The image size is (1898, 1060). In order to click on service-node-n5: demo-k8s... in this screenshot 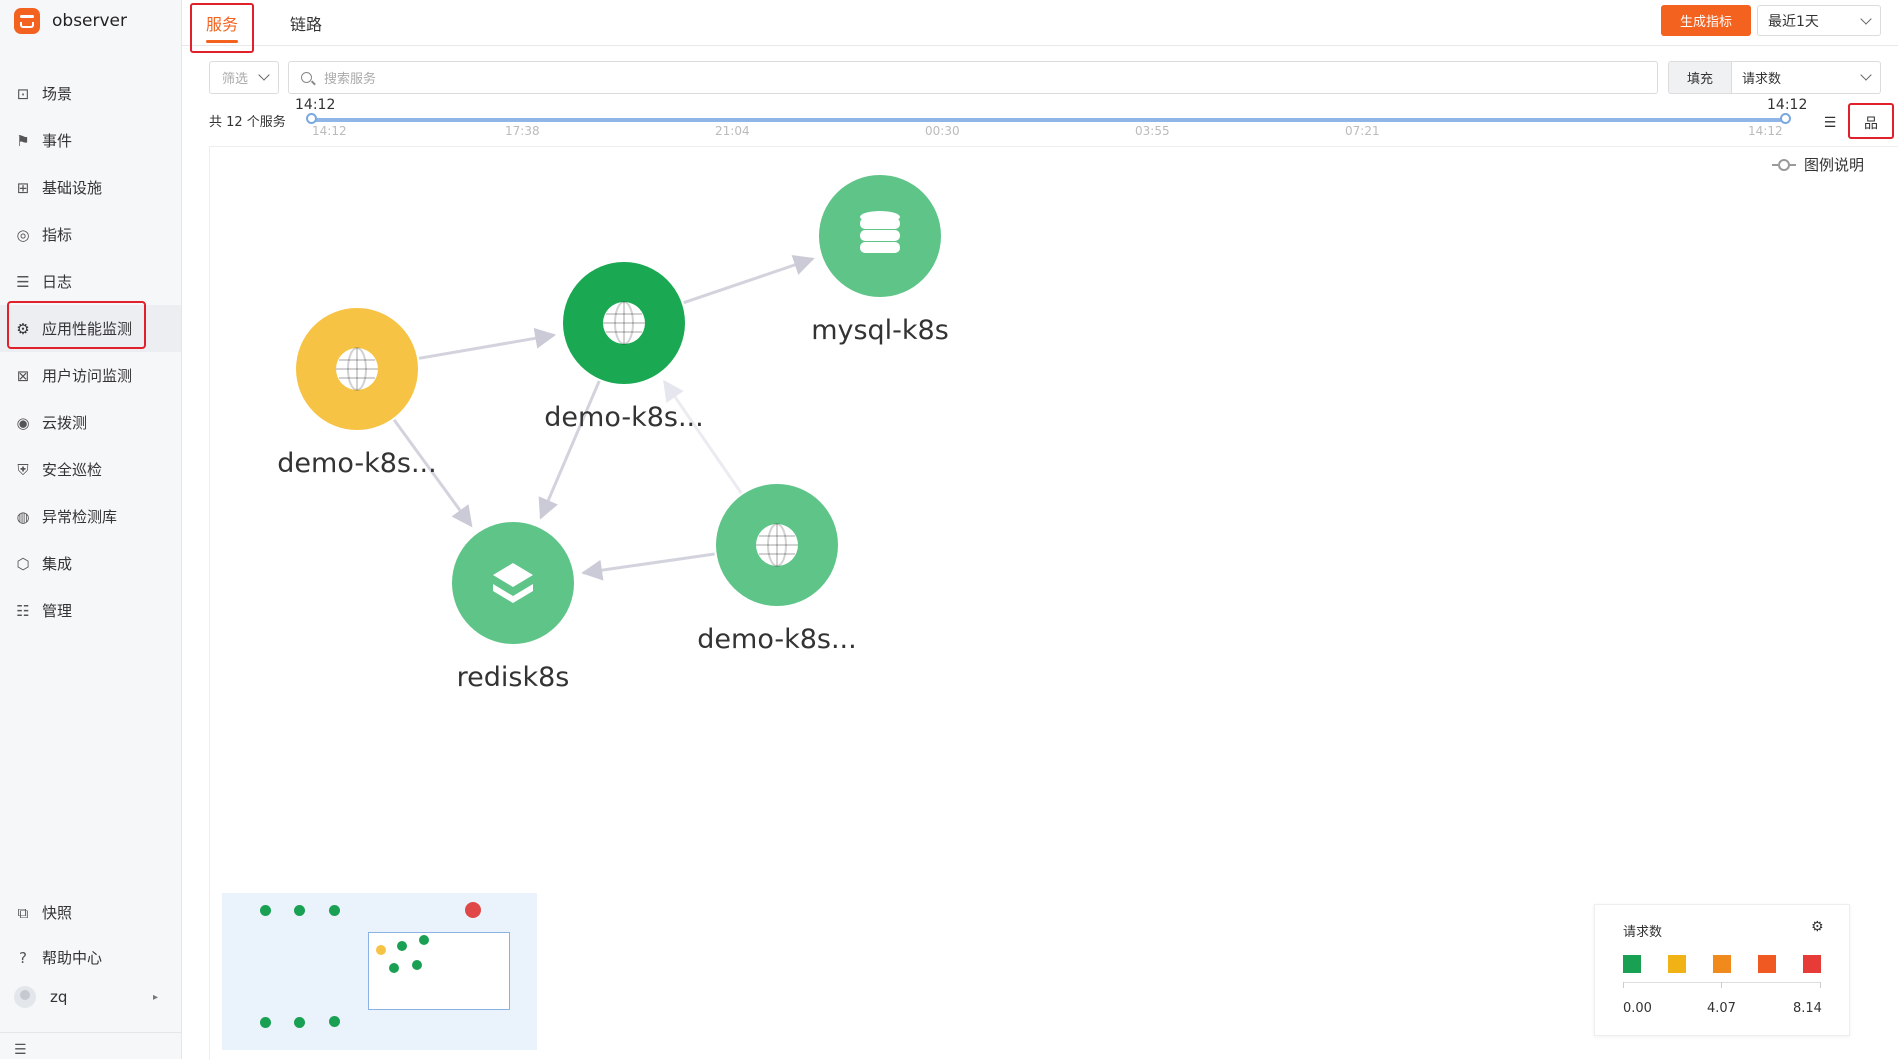, I will do `click(777, 569)`.